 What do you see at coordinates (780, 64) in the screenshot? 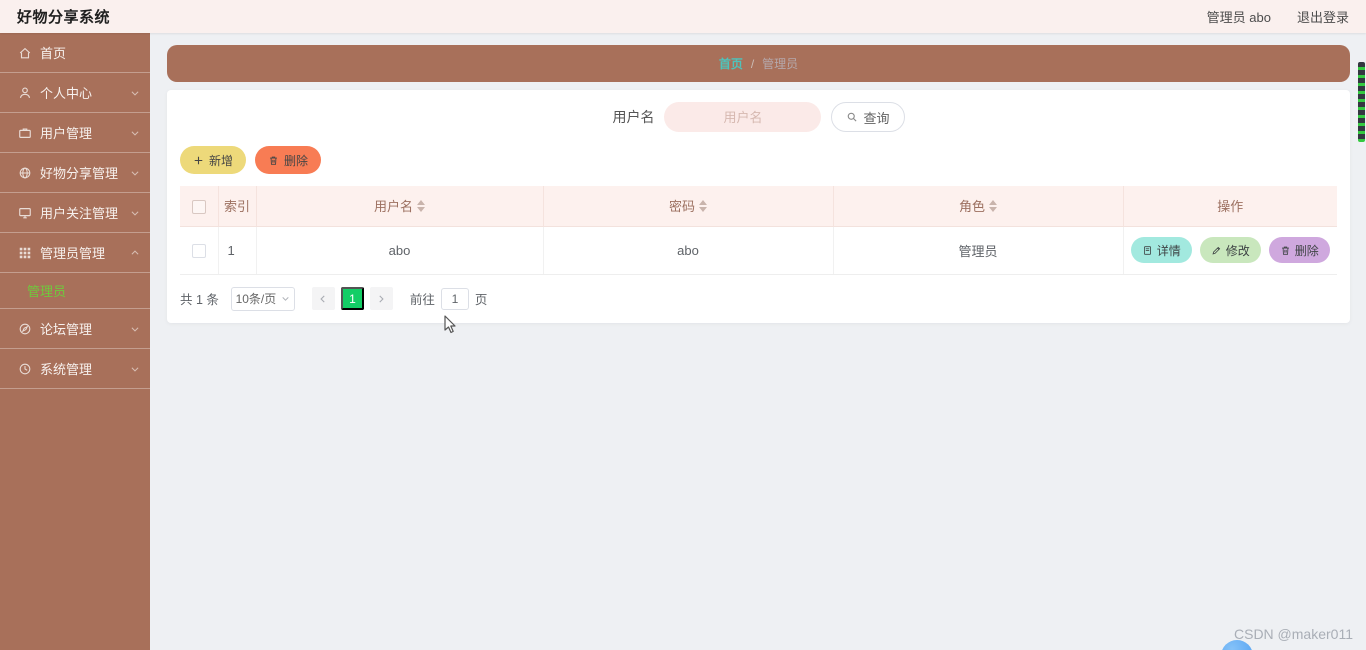
I see `breadcrumb-current: 管理员` at bounding box center [780, 64].